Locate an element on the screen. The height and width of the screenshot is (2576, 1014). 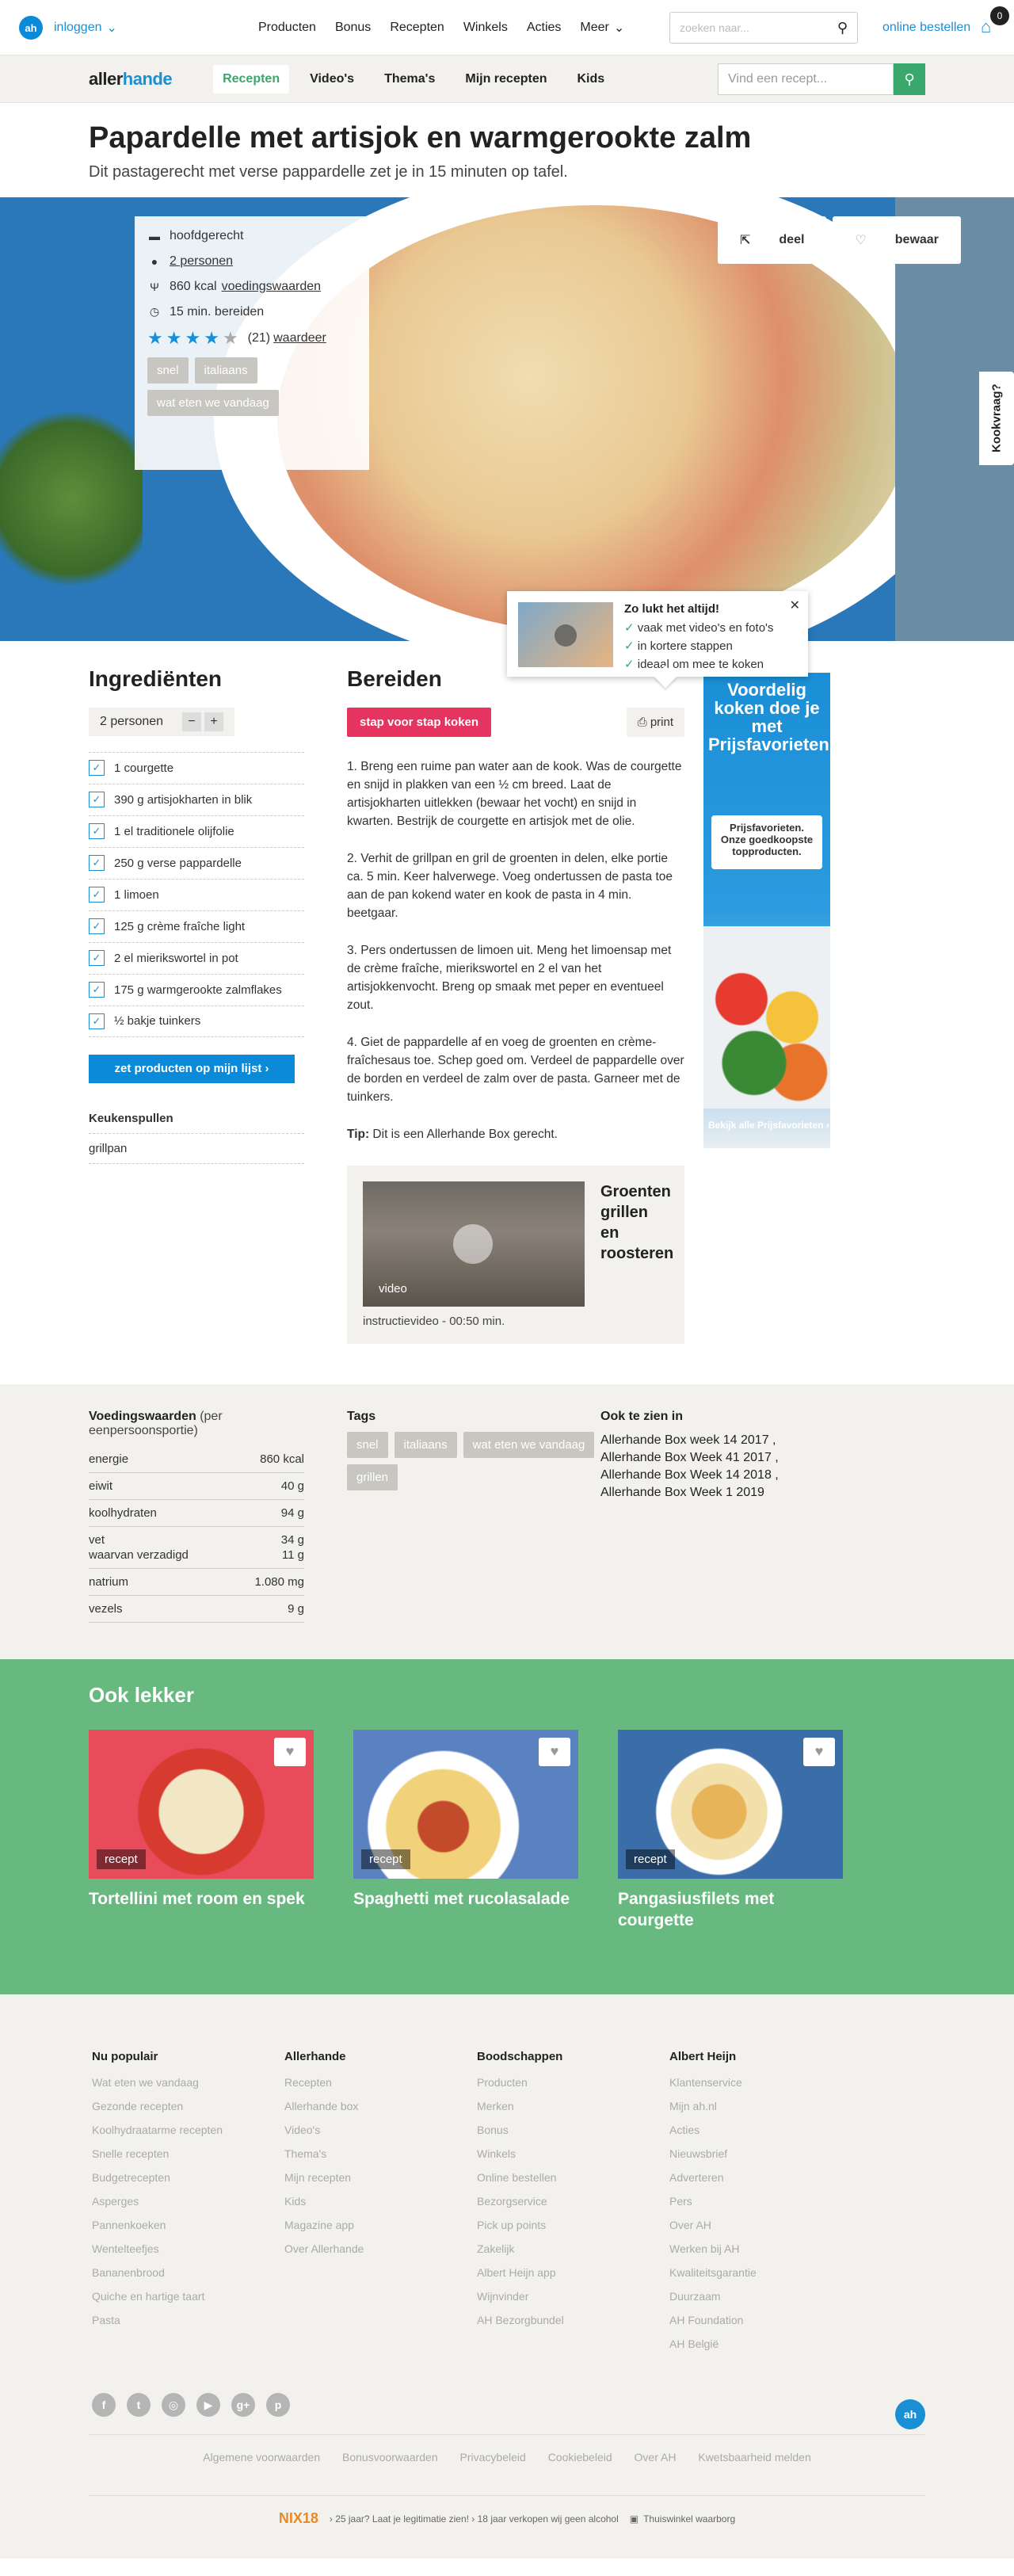
facebook-icon: f is located at coordinates (104, 2405).